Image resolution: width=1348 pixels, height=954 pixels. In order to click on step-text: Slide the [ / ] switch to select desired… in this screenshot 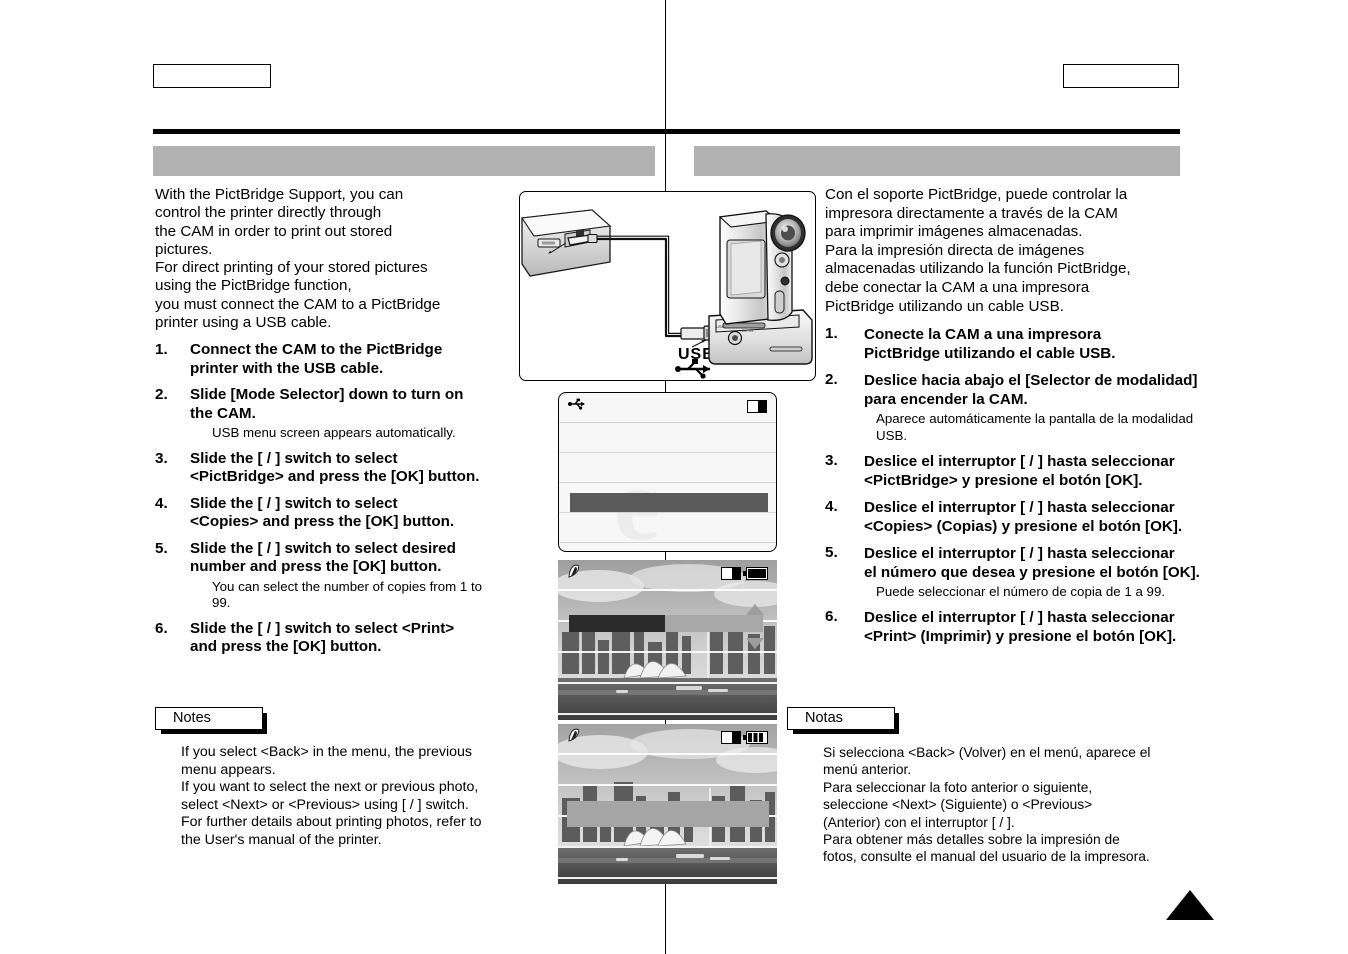, I will do `click(323, 557)`.